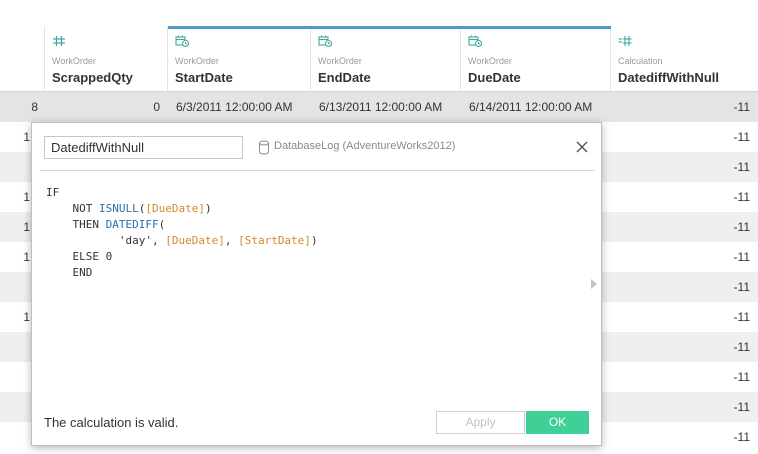  What do you see at coordinates (85, 208) in the screenshot?
I see `code-keyword-not: NOT` at bounding box center [85, 208].